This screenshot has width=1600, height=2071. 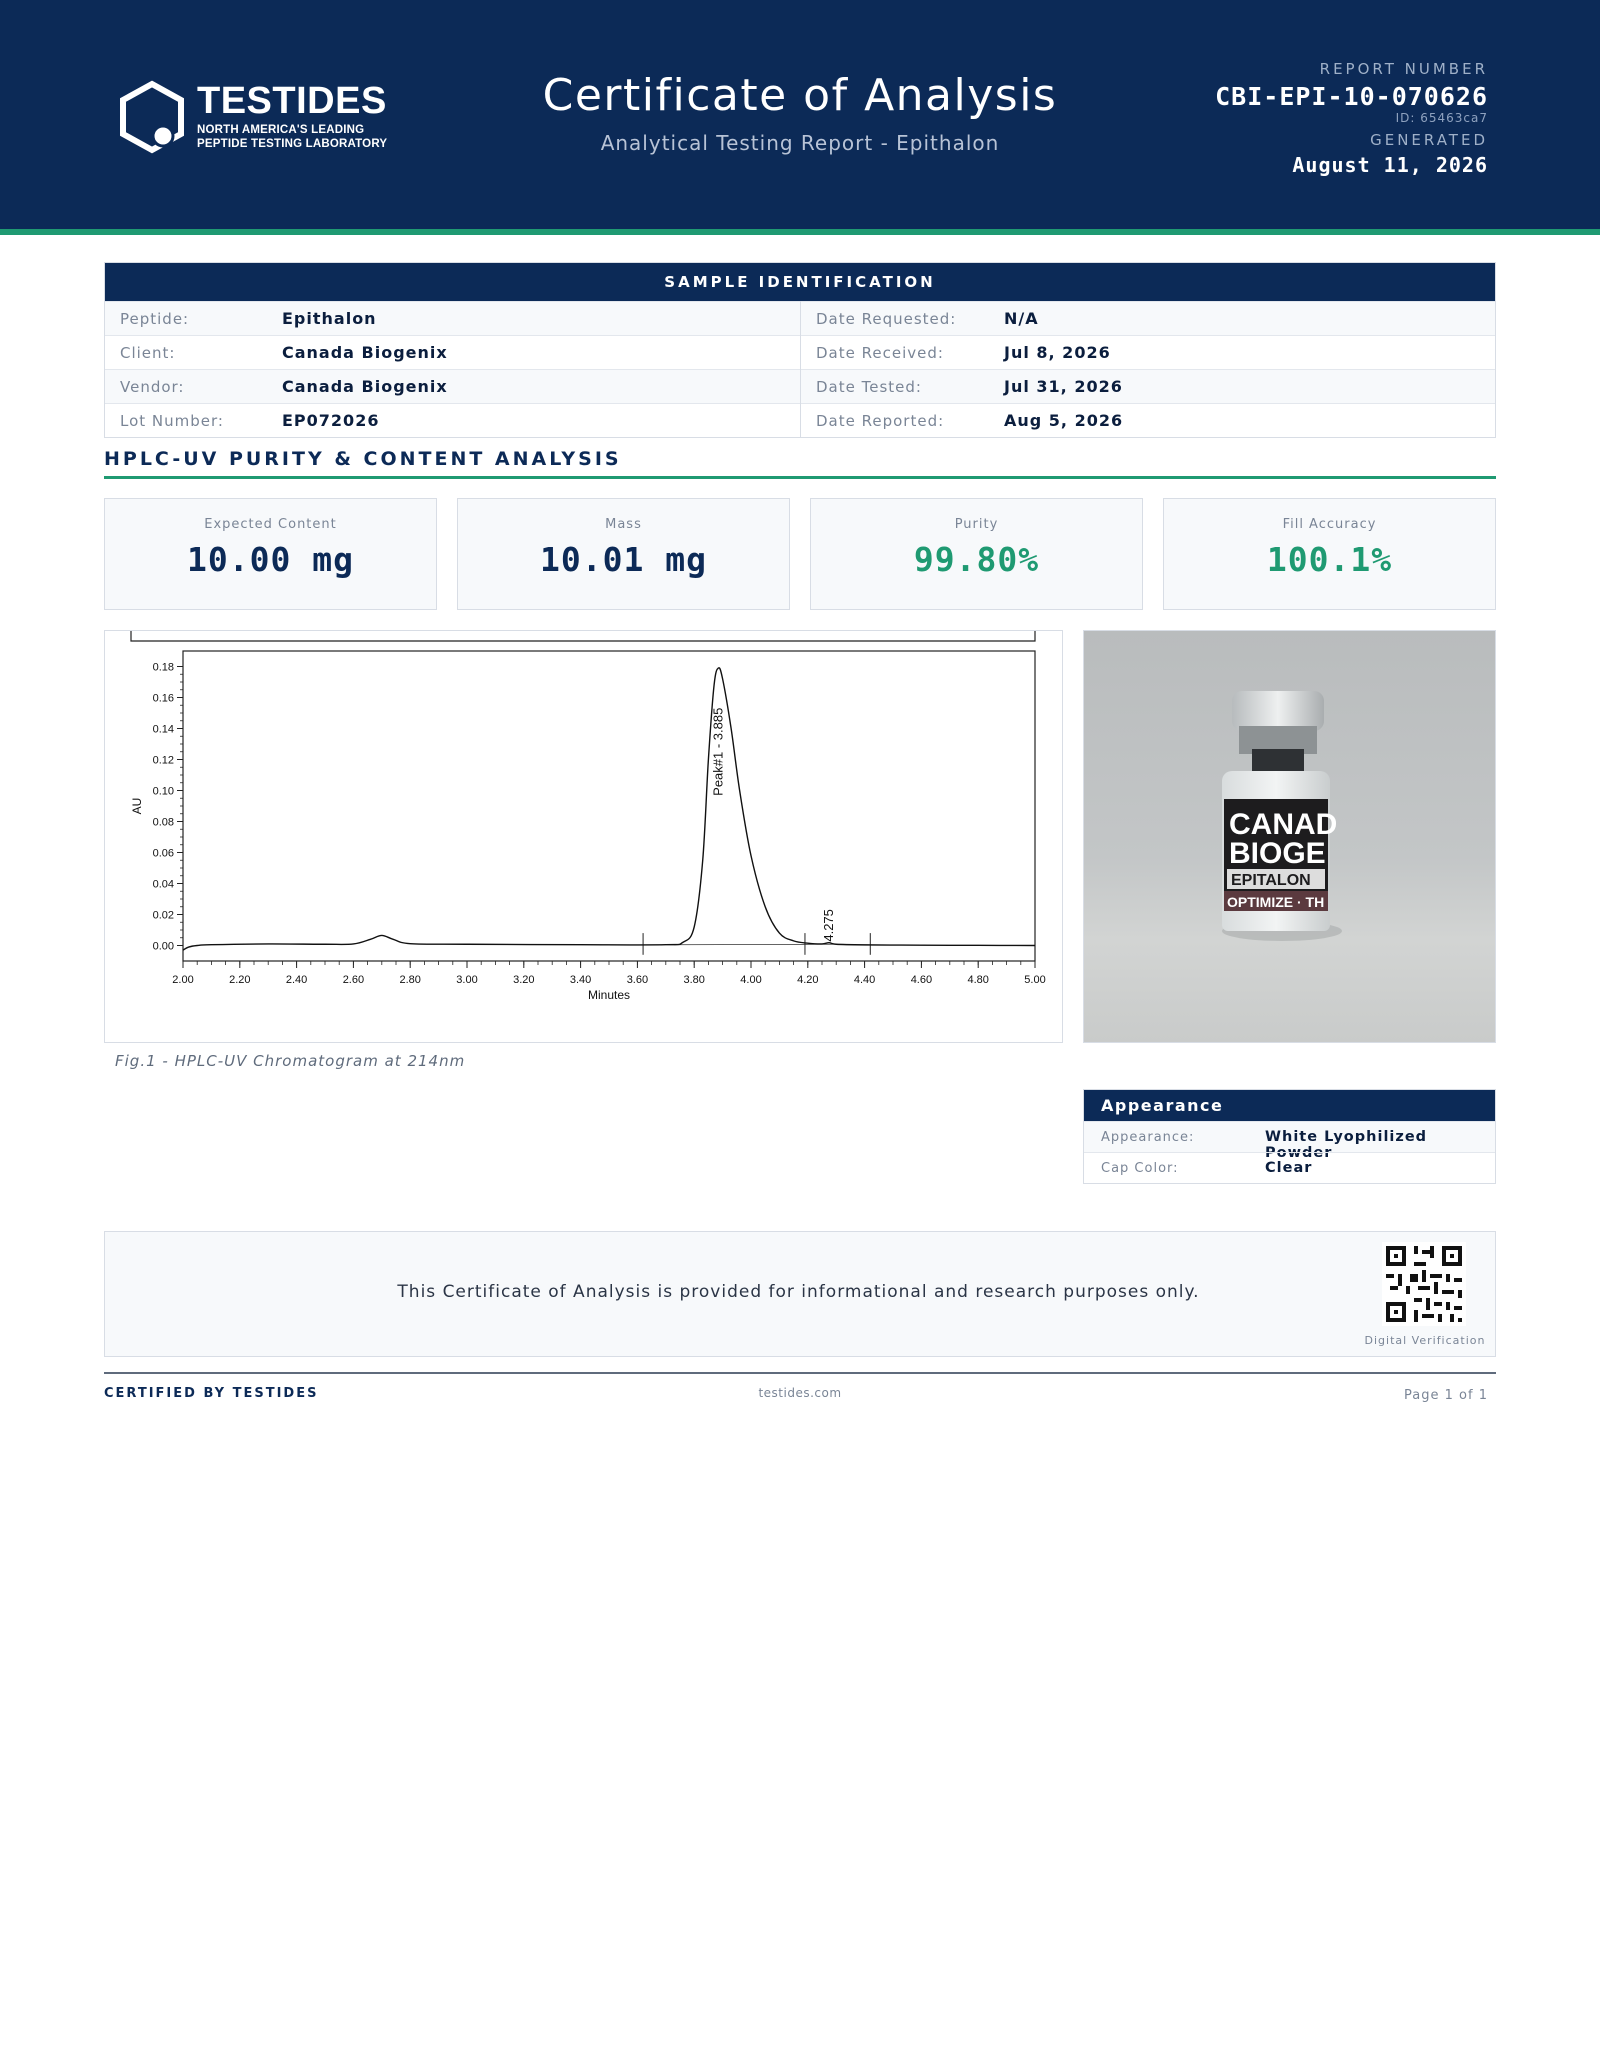 I want to click on metric-value: 99.80%, so click(x=976, y=559).